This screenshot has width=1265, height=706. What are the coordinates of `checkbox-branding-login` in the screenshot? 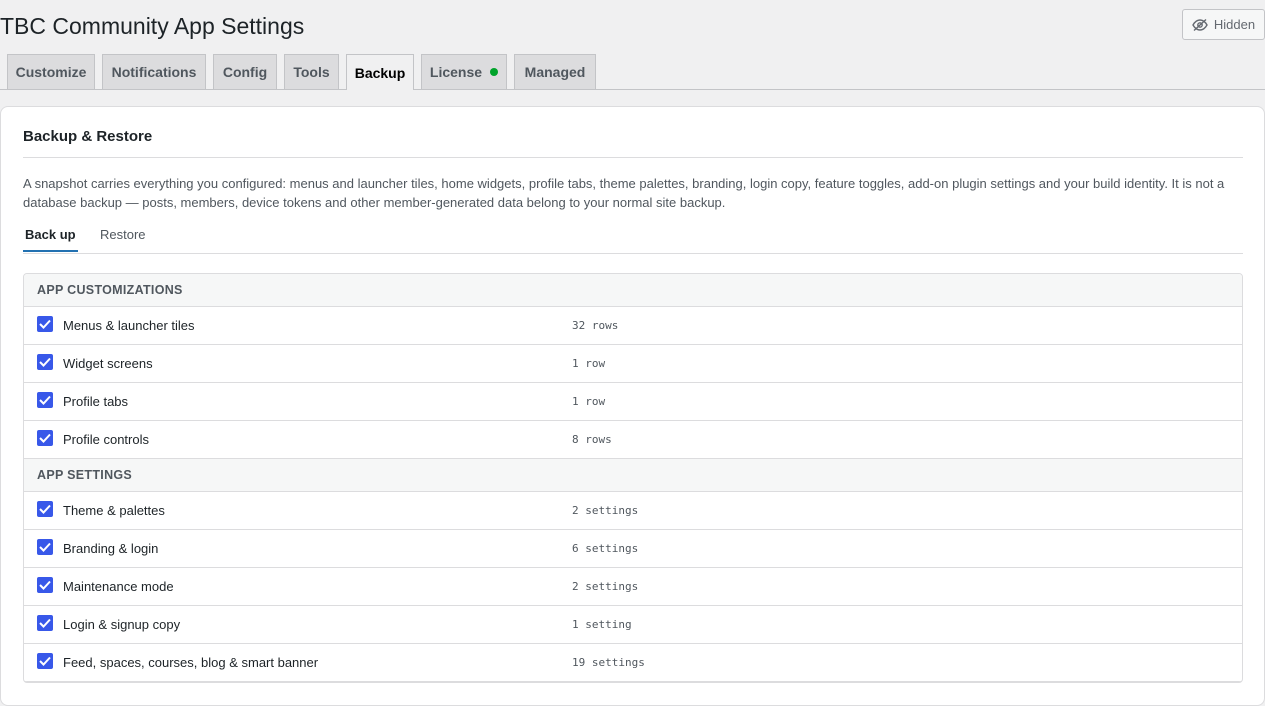 It's located at (45, 547).